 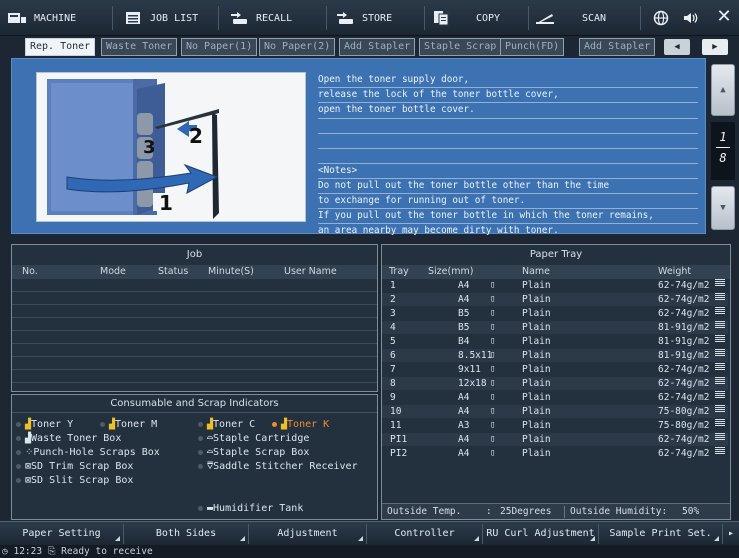 I want to click on scroll-up-button: ▲, so click(x=723, y=90).